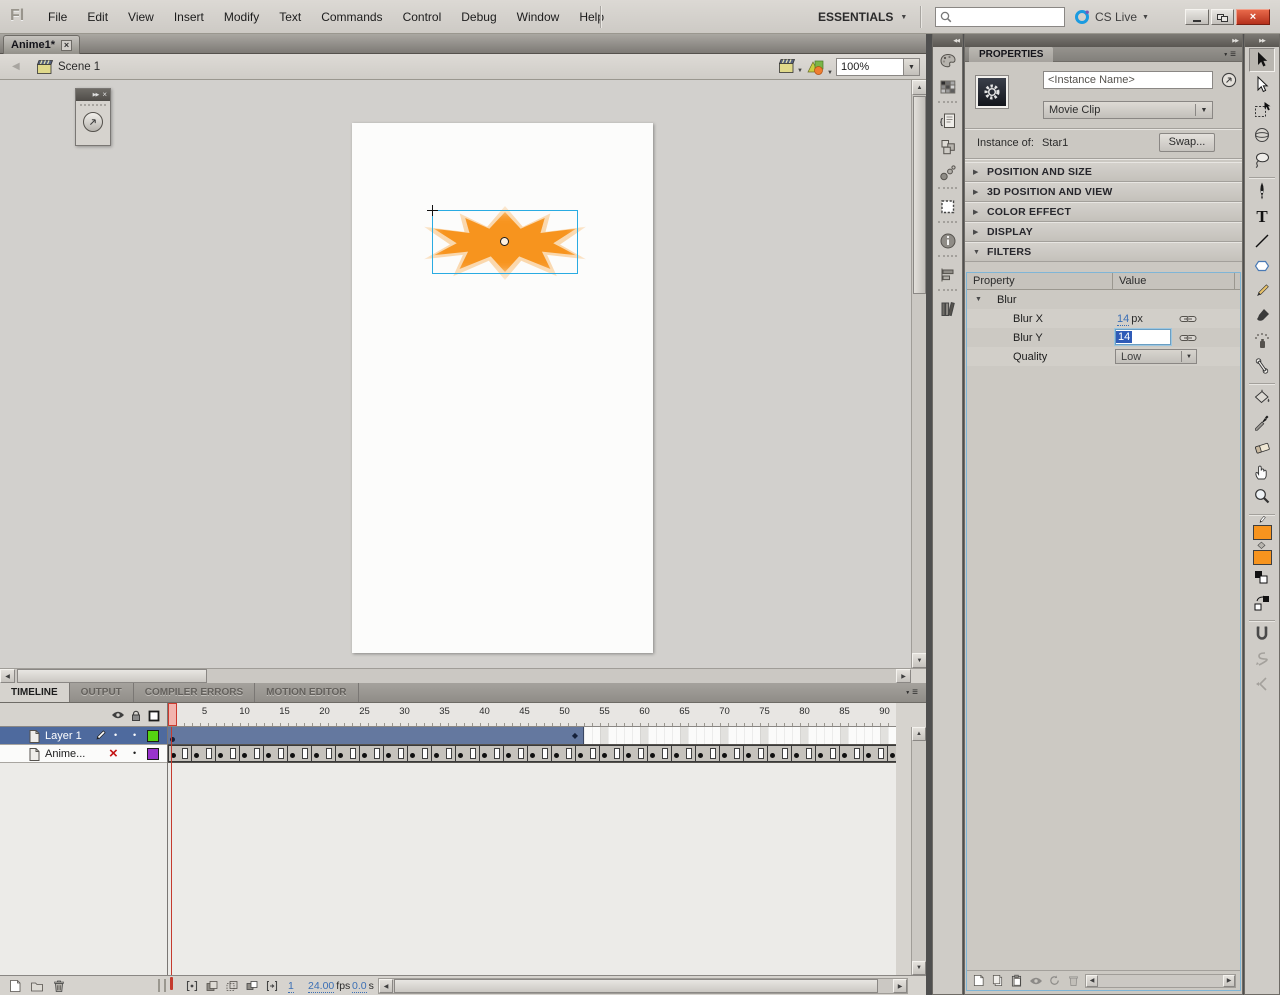 This screenshot has width=1280, height=995. I want to click on modify-markers-icon, so click(272, 986).